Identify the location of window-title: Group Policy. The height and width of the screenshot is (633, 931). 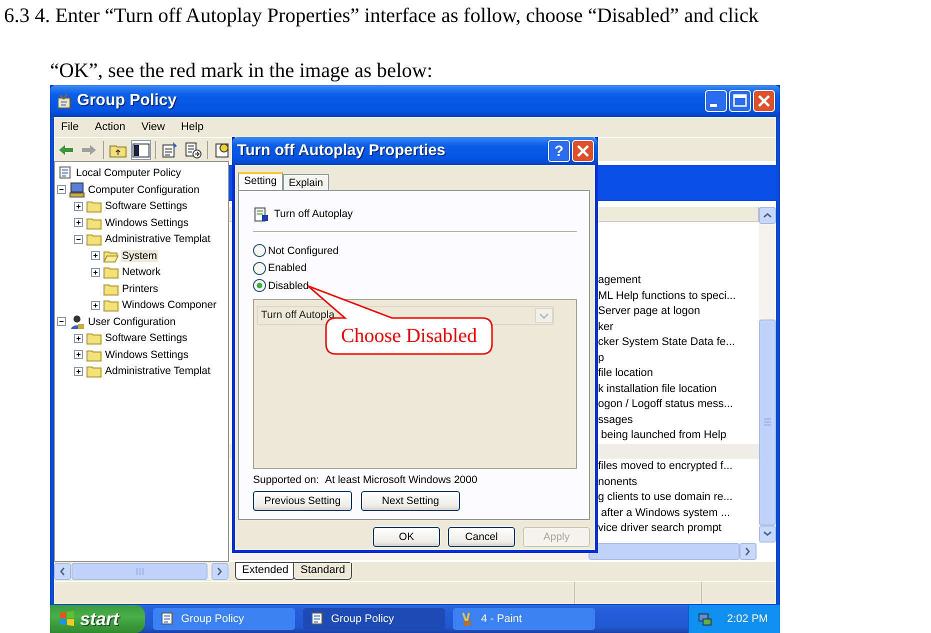
(127, 101).